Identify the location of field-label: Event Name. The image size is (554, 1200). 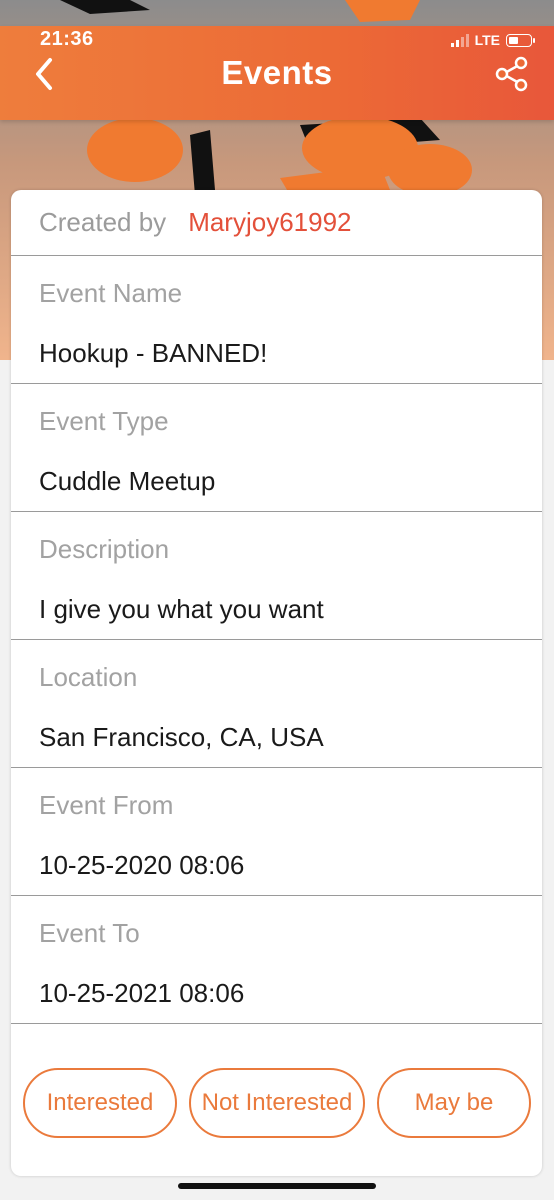
(111, 293).